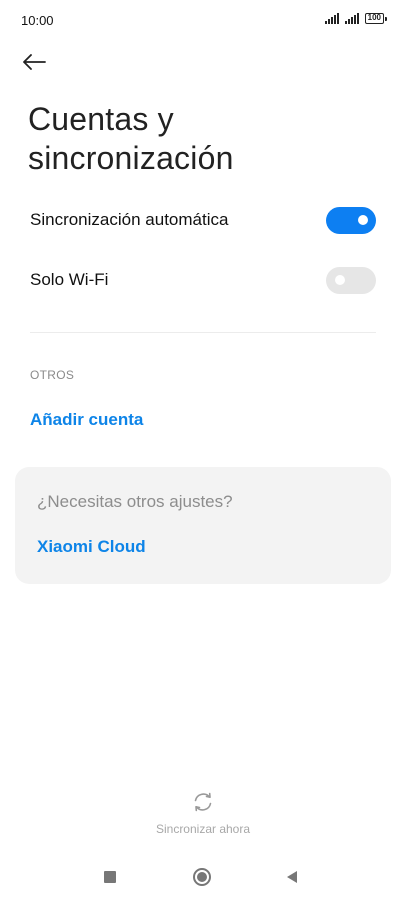 The image size is (406, 902). I want to click on navigation-bar, so click(203, 877).